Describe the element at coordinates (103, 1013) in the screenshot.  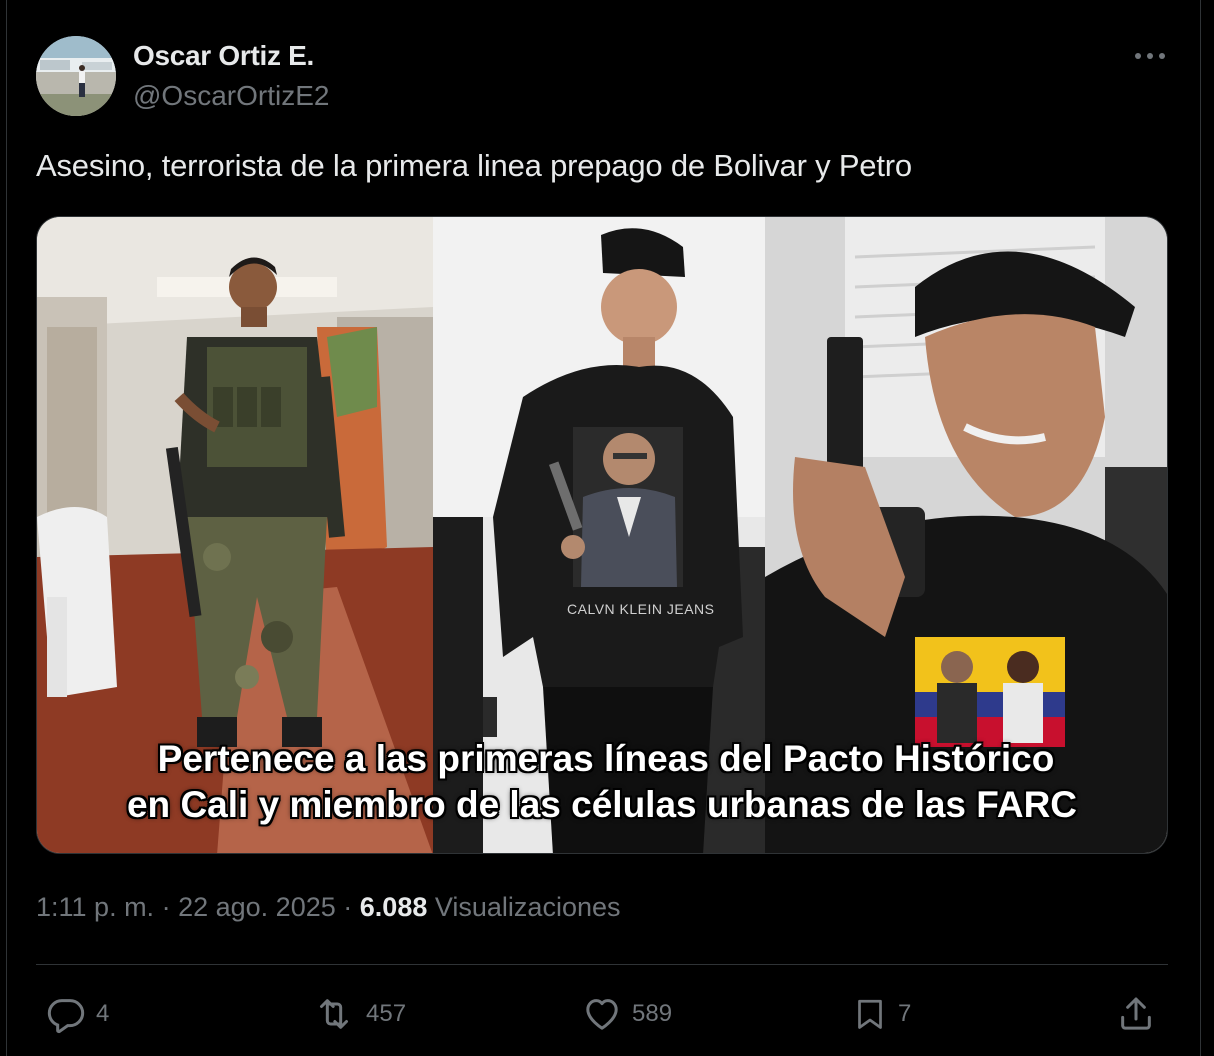
I see `reply-count: 4` at that location.